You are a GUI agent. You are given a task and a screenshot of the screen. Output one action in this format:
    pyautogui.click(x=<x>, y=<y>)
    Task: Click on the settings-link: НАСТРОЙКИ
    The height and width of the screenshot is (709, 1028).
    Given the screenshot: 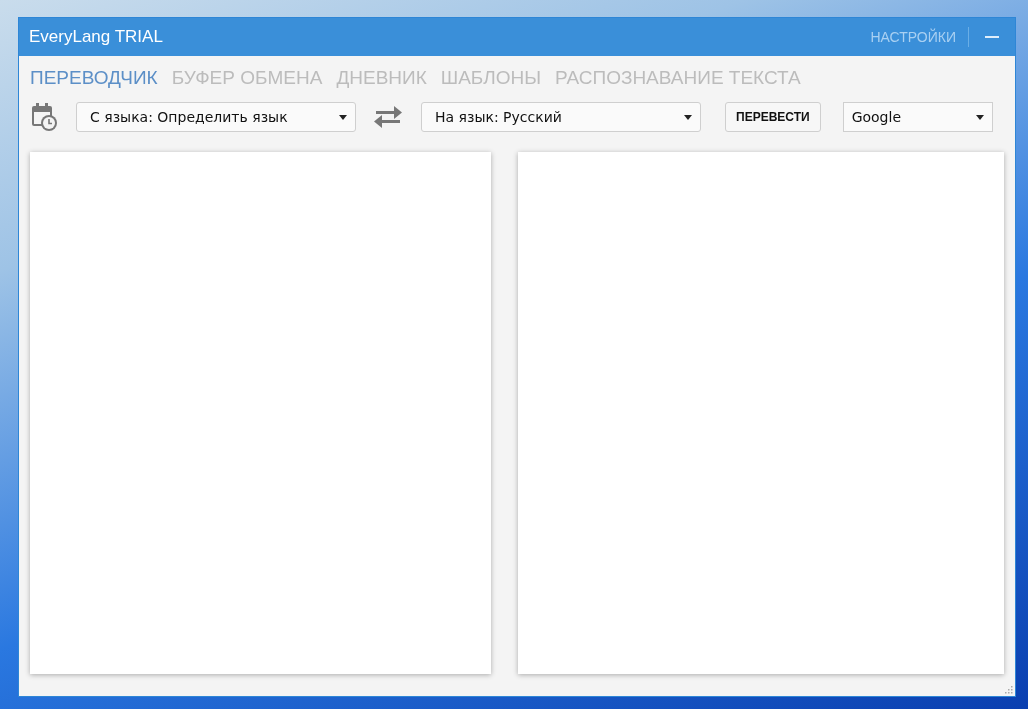 What is the action you would take?
    pyautogui.click(x=913, y=37)
    